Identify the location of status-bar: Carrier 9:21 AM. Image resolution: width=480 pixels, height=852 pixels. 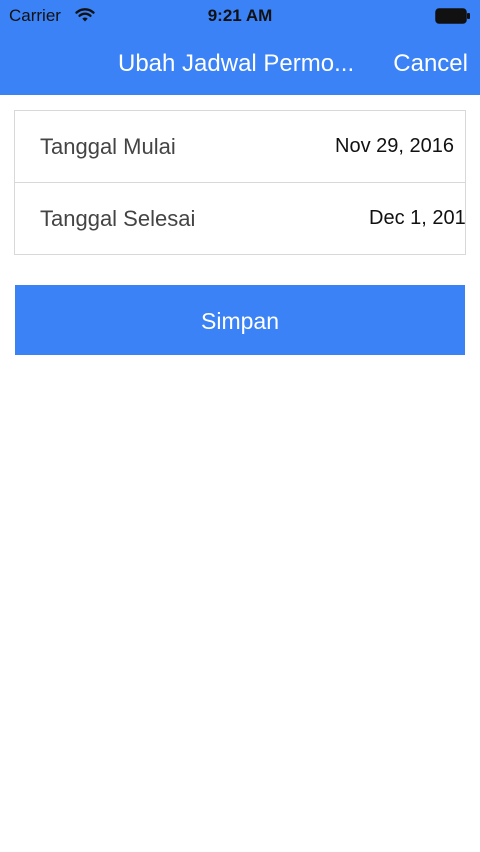
(240, 16).